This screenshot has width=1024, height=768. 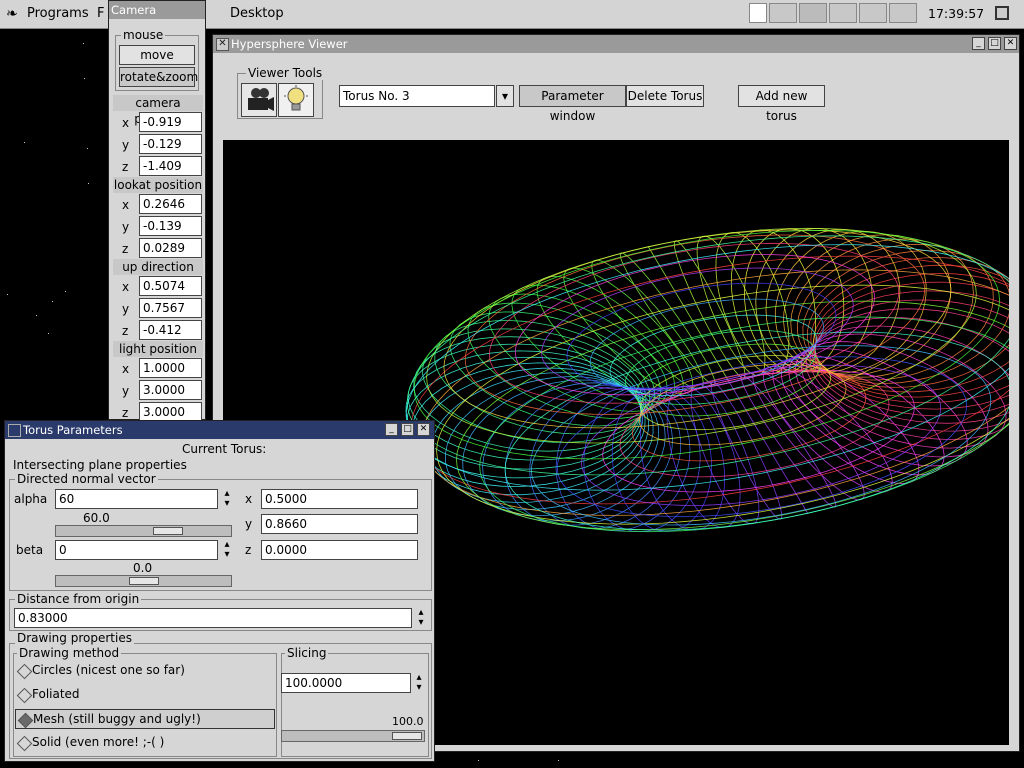 What do you see at coordinates (758, 13) in the screenshot?
I see `panel-arrow-icon` at bounding box center [758, 13].